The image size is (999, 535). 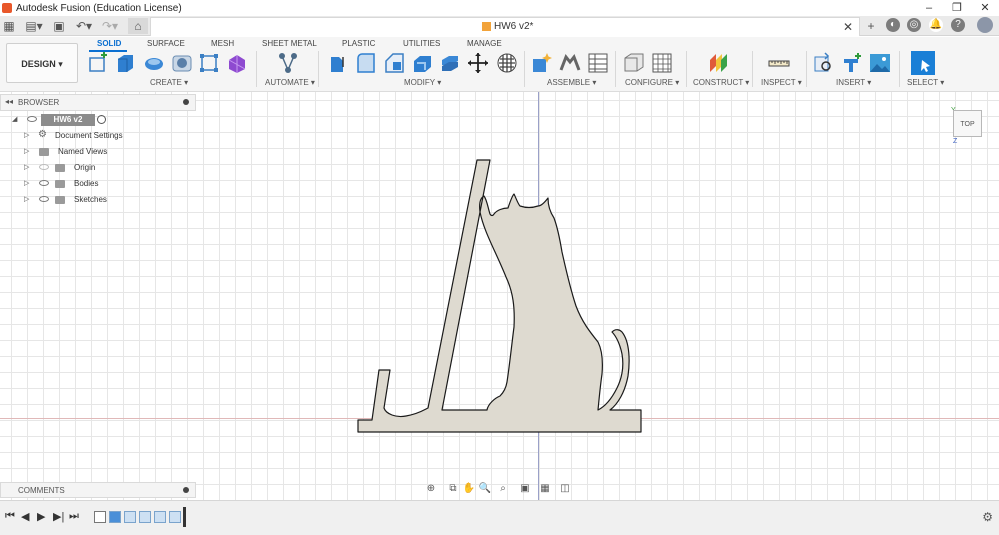 I want to click on form-icon, so click(x=237, y=63).